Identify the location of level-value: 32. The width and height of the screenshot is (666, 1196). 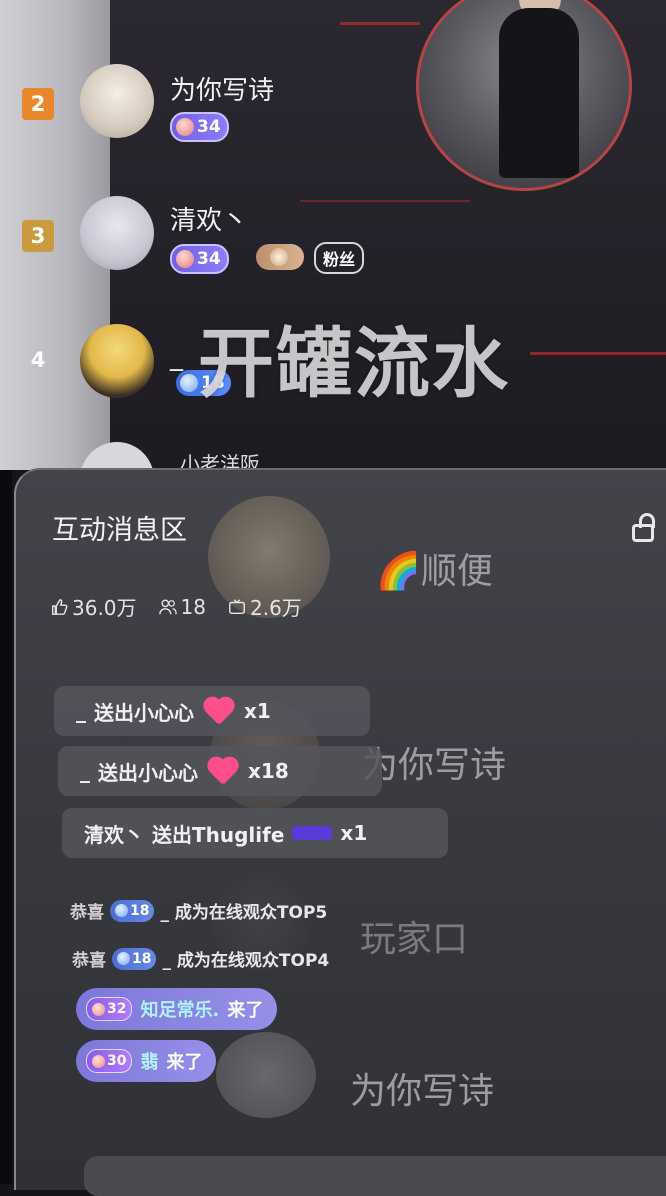
(117, 1009).